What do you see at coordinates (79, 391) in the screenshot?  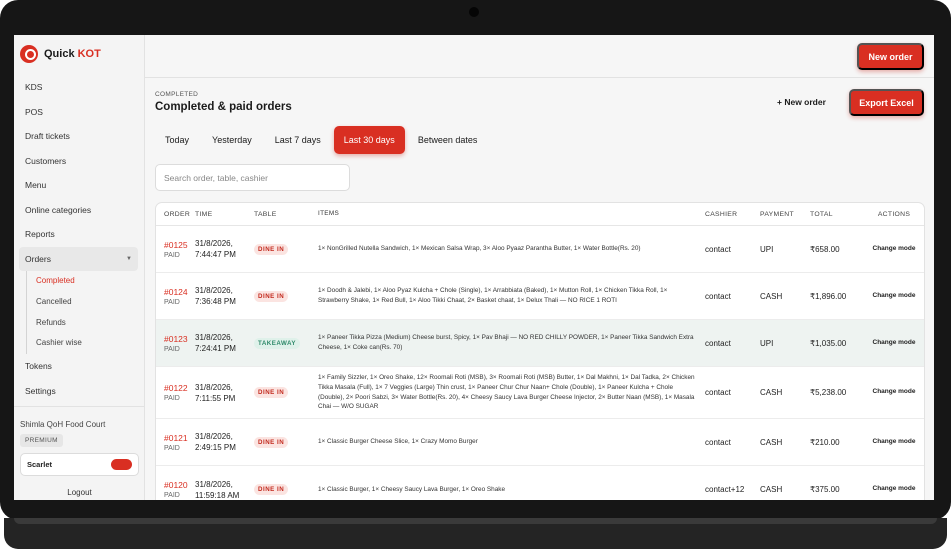 I see `sidebar-item-settings: Settings` at bounding box center [79, 391].